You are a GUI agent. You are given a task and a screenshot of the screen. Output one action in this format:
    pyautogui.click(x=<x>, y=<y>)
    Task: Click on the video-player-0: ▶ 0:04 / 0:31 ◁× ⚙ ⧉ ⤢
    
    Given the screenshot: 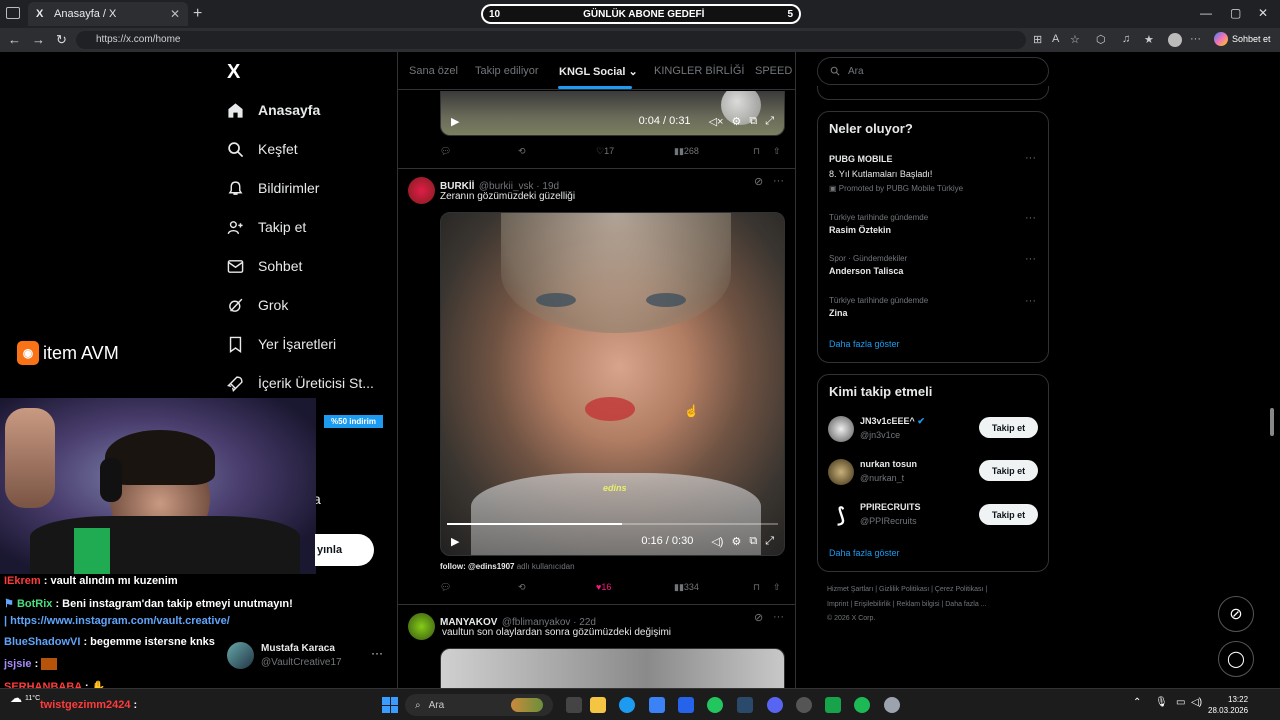 What is the action you would take?
    pyautogui.click(x=612, y=113)
    